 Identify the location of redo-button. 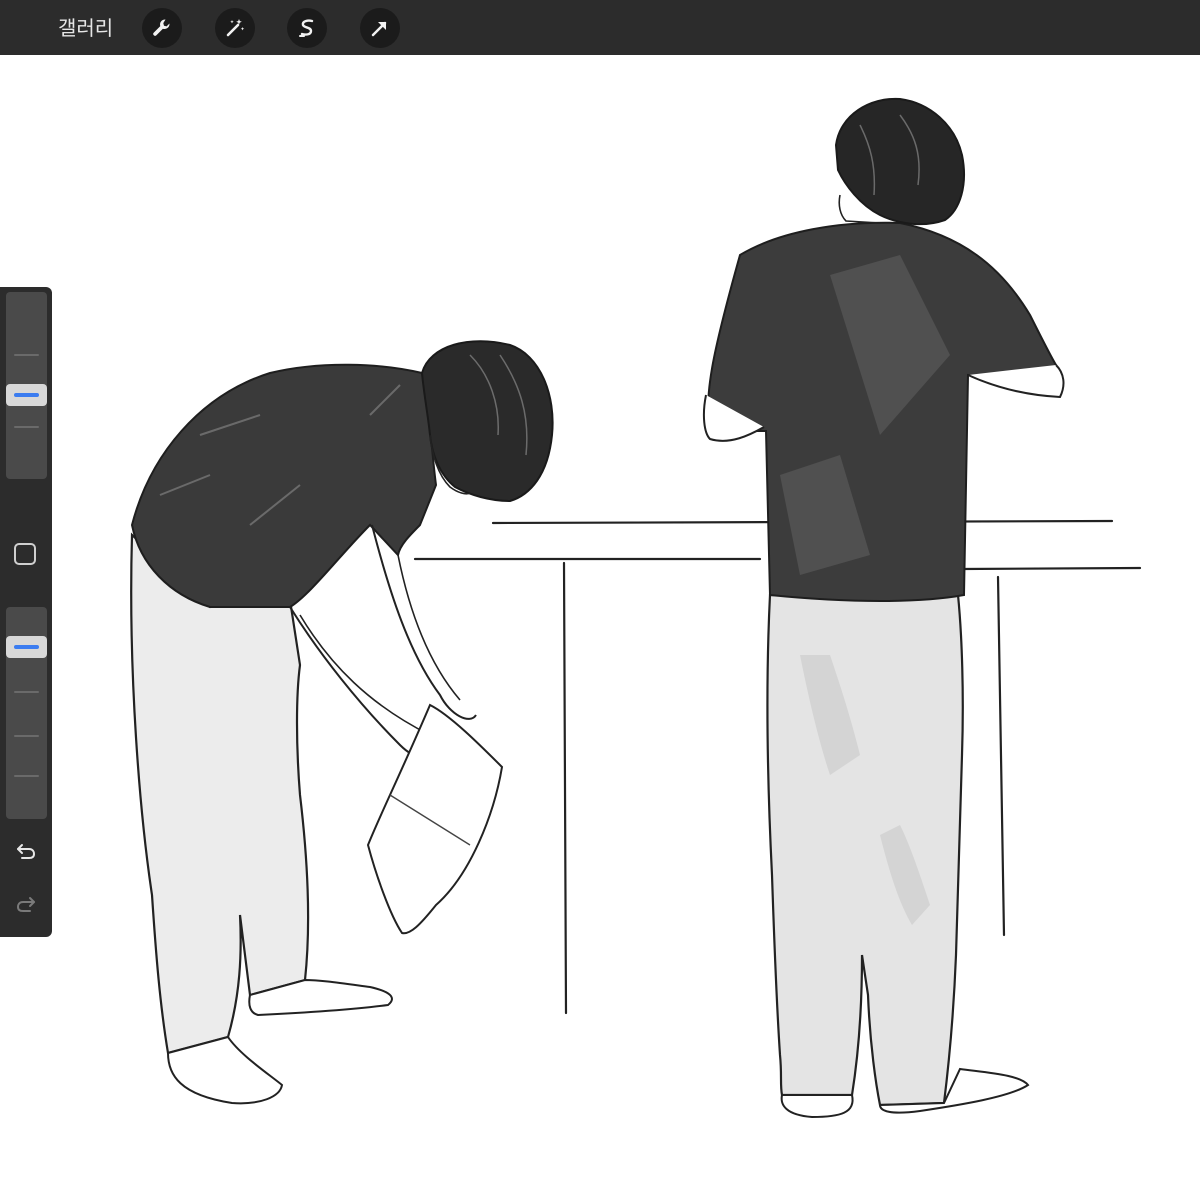
(26, 904).